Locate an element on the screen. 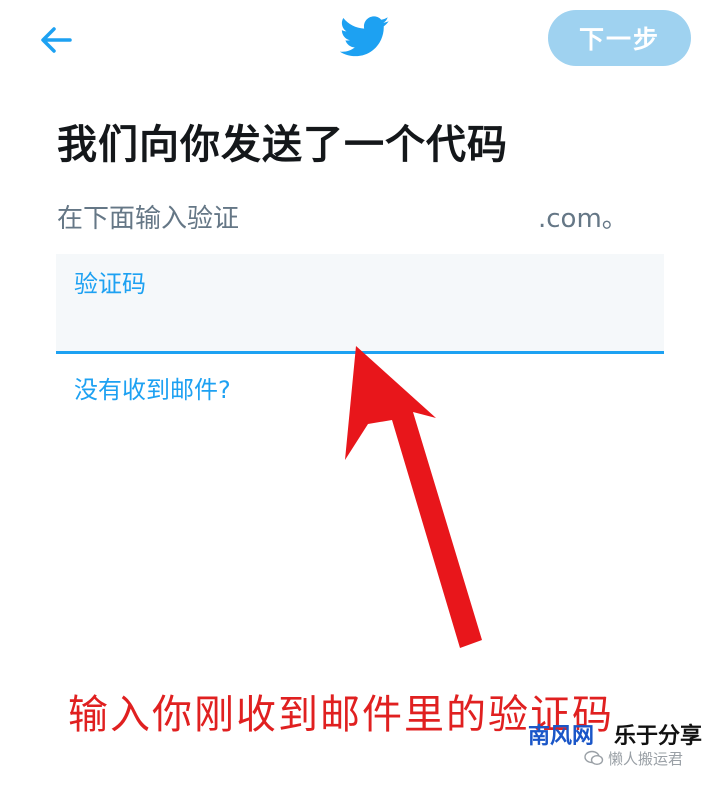  twitter-bird-icon is located at coordinates (365, 36).